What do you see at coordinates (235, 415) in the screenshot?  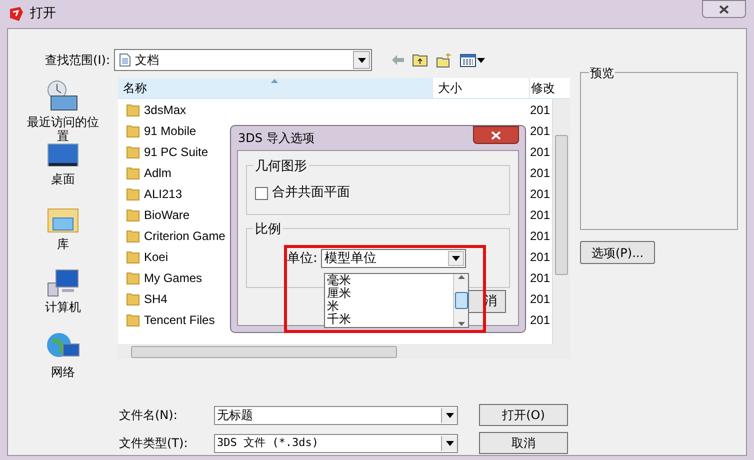 I see `file-name-value: 无标题` at bounding box center [235, 415].